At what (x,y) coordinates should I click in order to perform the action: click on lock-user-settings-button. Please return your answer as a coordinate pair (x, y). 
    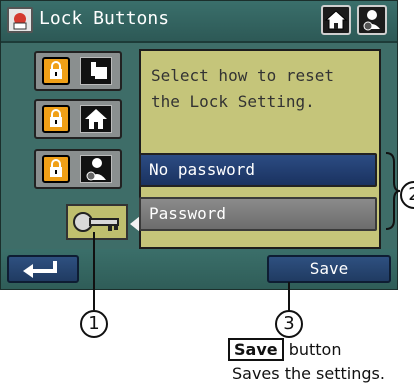
    Looking at the image, I should click on (78, 169).